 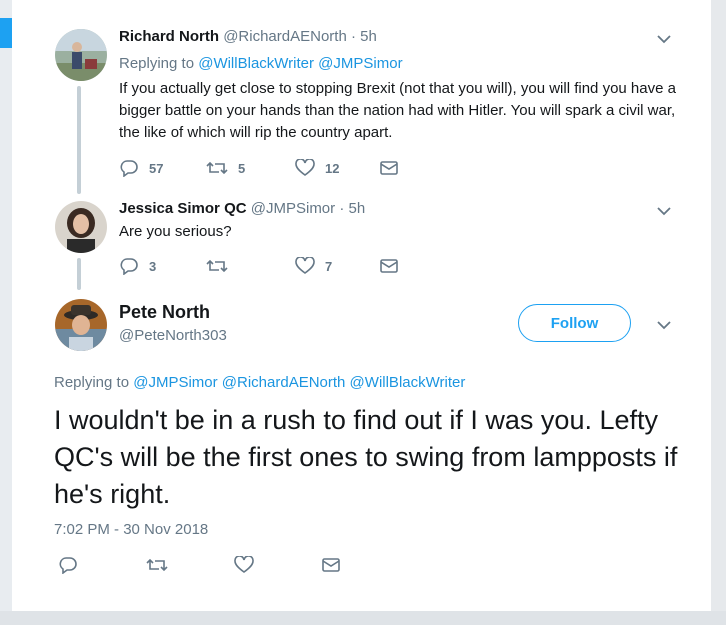 I want to click on replying-to: Replying to @WillBlackWriter @JMPSimor, so click(x=261, y=63).